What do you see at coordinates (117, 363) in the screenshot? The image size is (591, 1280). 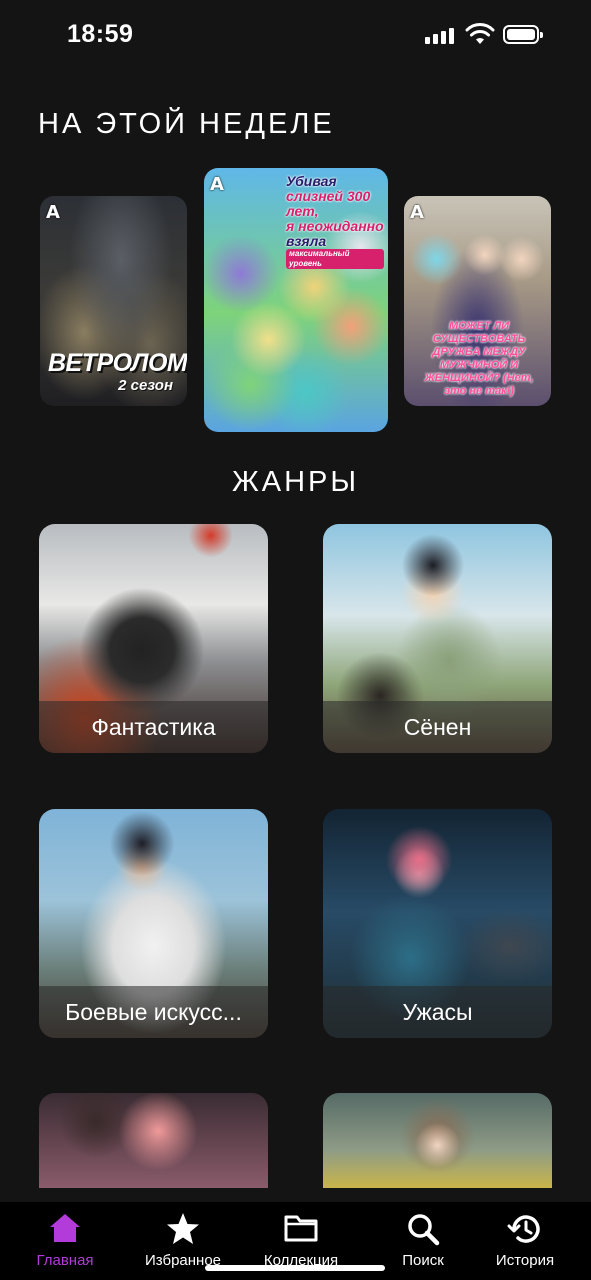 I see `poster-title: ВЕТРОЛОМ` at bounding box center [117, 363].